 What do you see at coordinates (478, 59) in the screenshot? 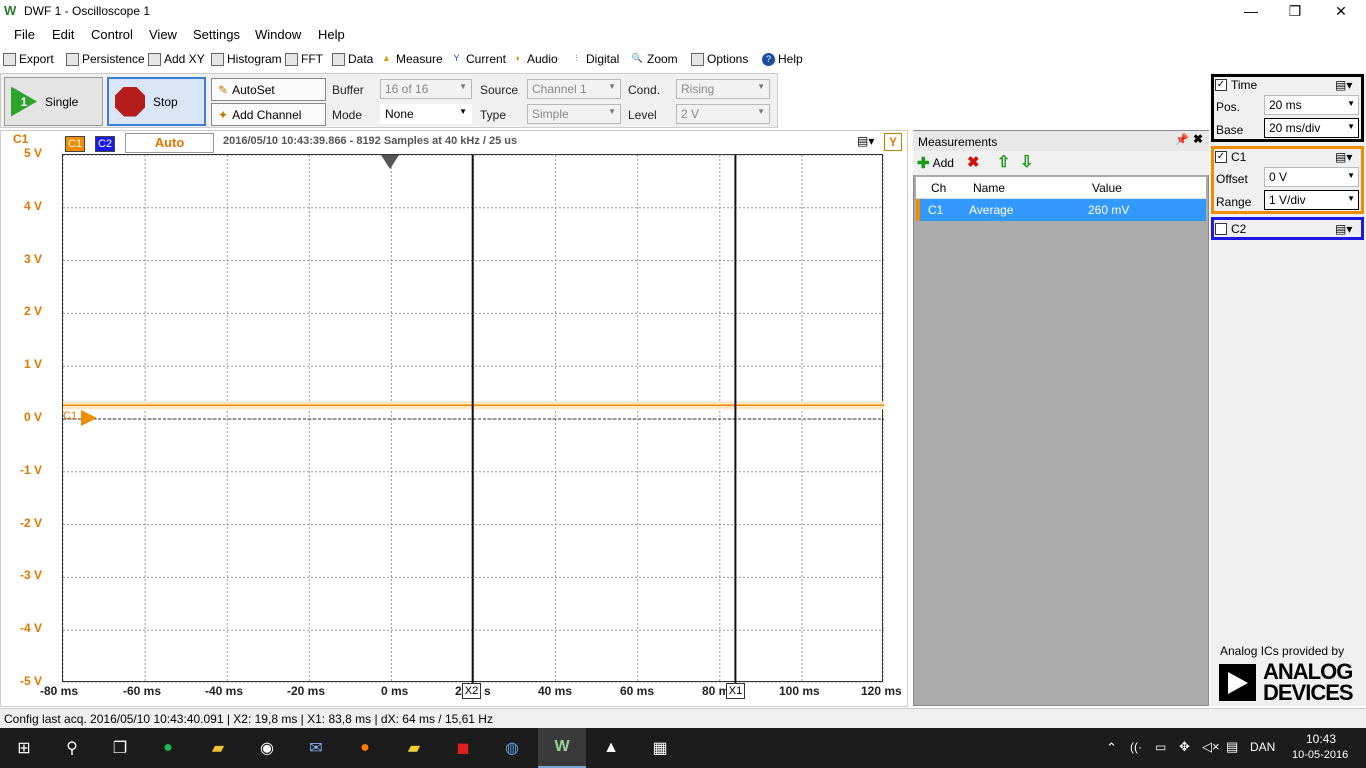
I see `toolbar-current: Y Current` at bounding box center [478, 59].